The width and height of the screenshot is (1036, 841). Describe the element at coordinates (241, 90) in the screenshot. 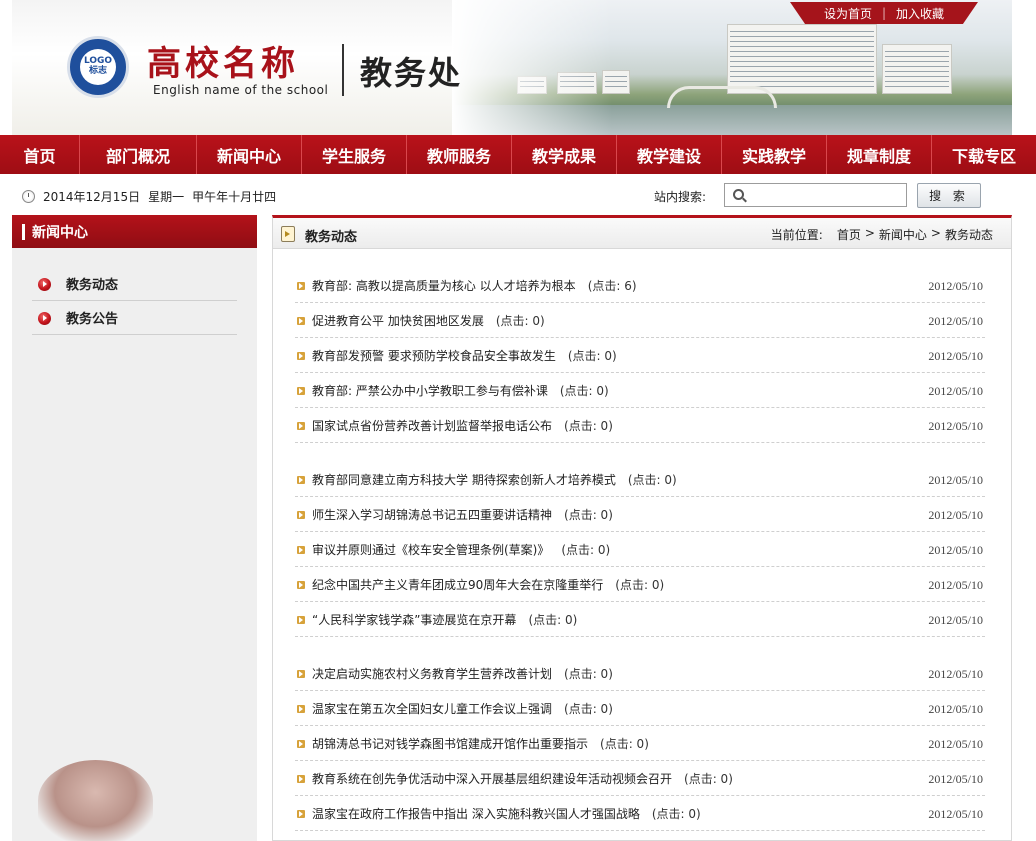

I see `school-name-english: English name of the school` at that location.